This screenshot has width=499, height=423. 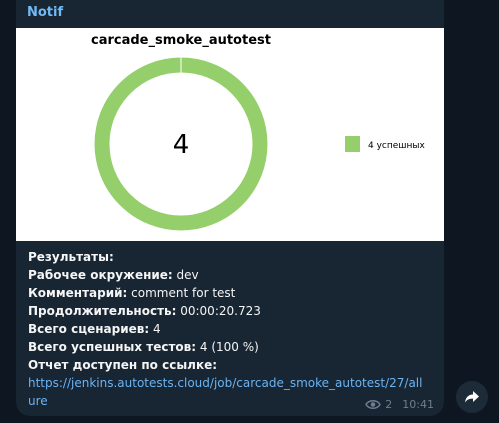 What do you see at coordinates (181, 293) in the screenshot?
I see `result-value: comment for test` at bounding box center [181, 293].